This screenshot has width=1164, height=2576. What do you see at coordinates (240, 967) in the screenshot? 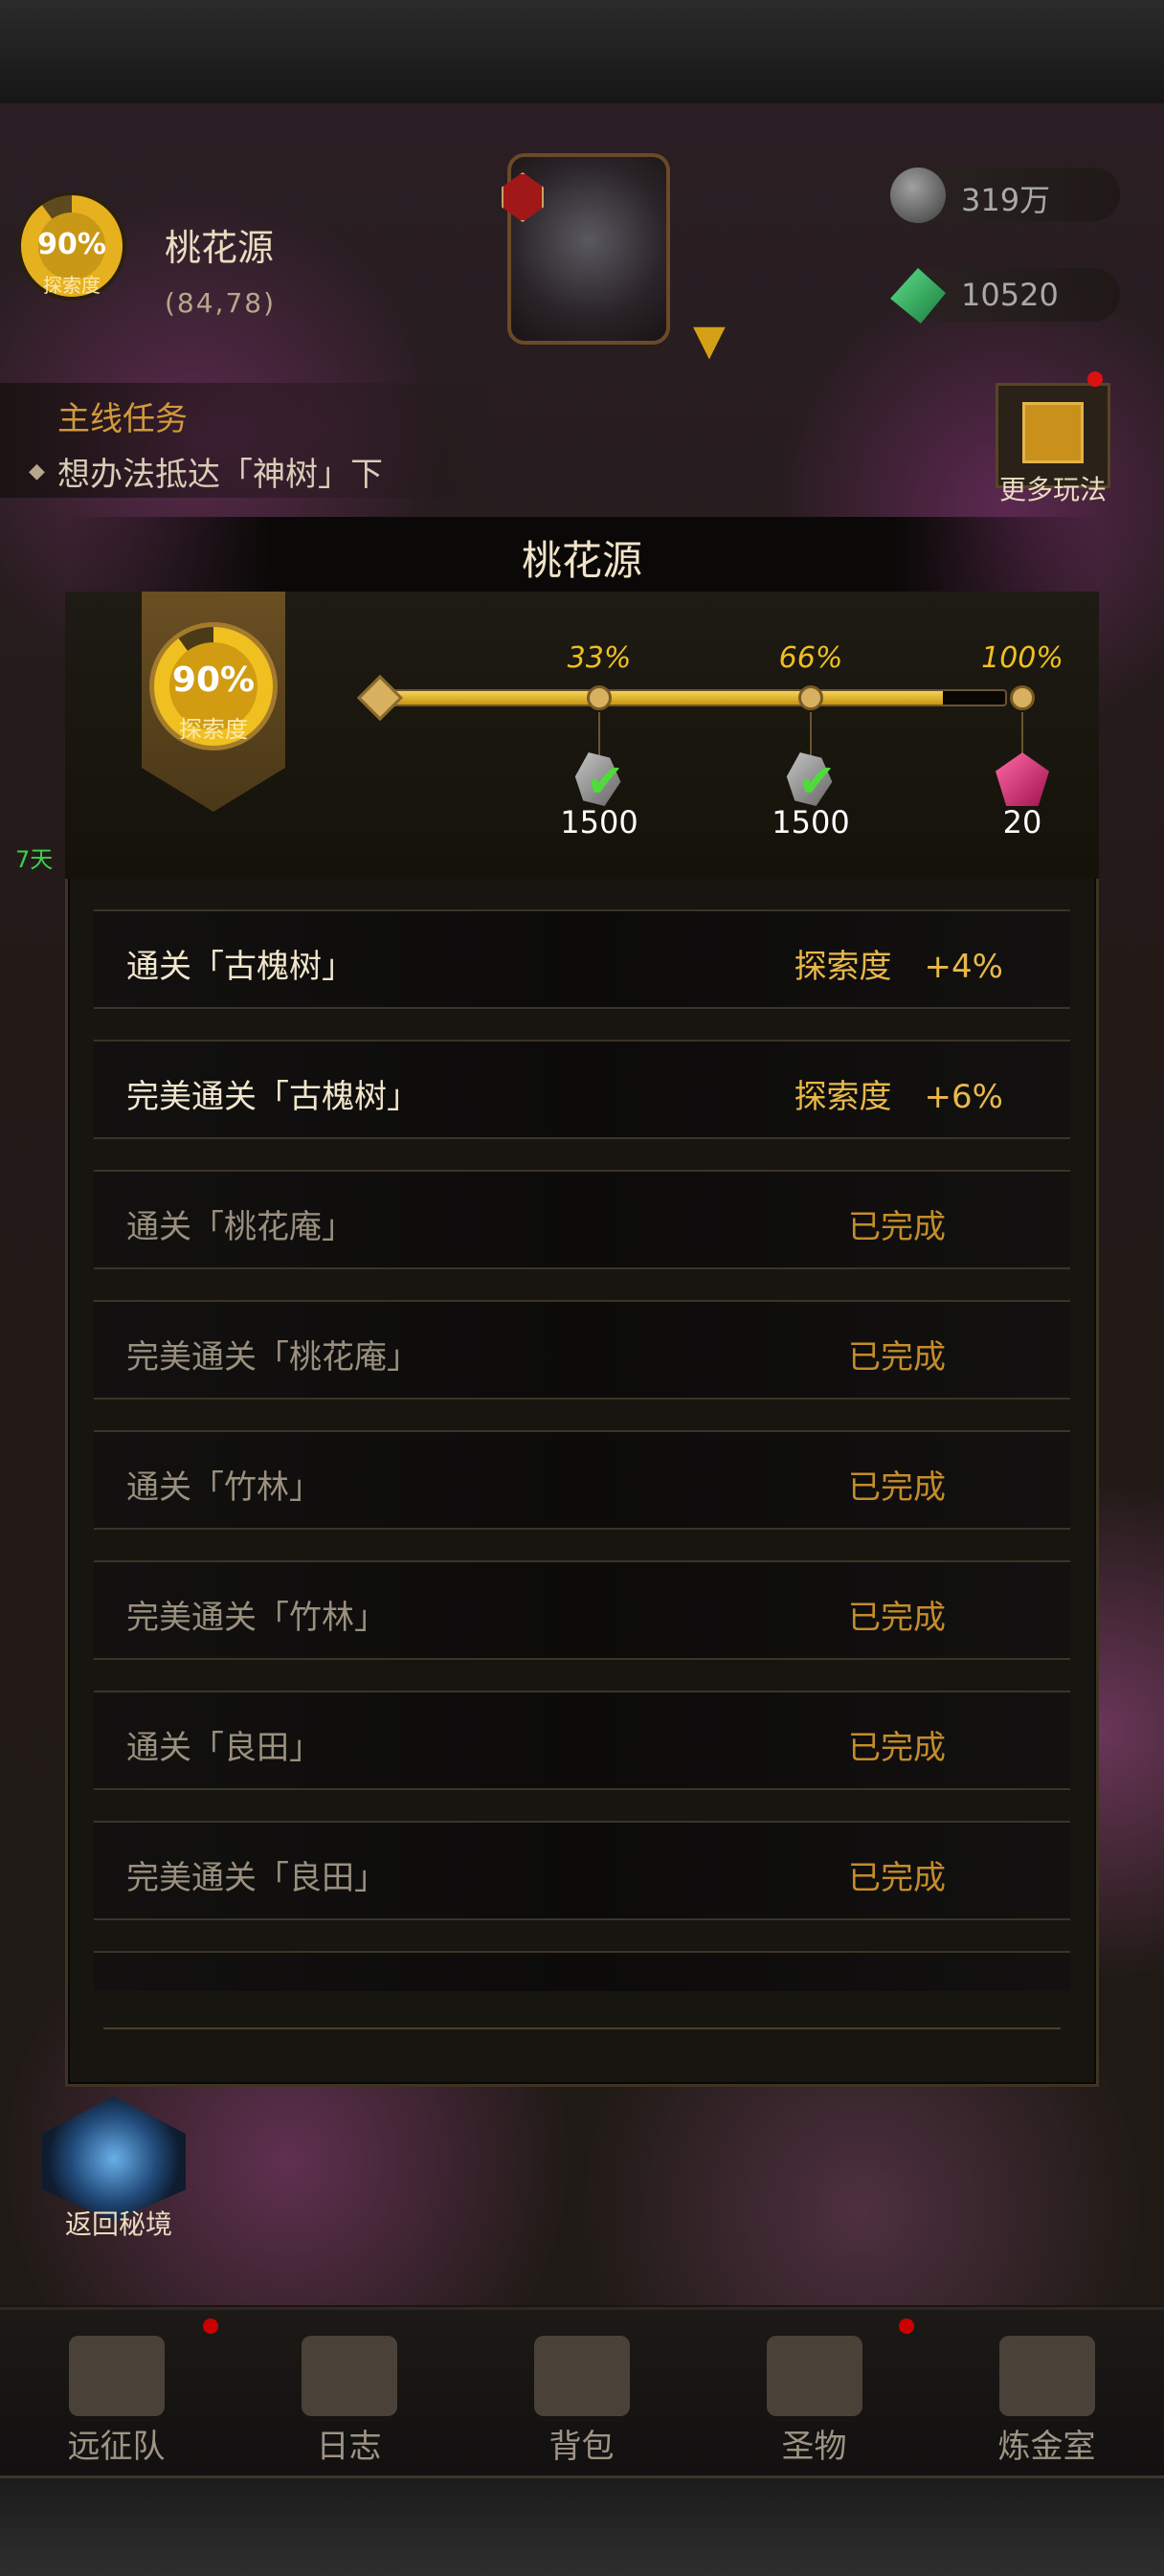
I see `task-label: 通关「古槐树」` at bounding box center [240, 967].